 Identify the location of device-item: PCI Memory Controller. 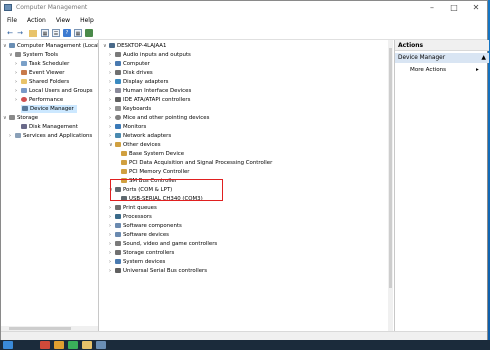
(155, 172).